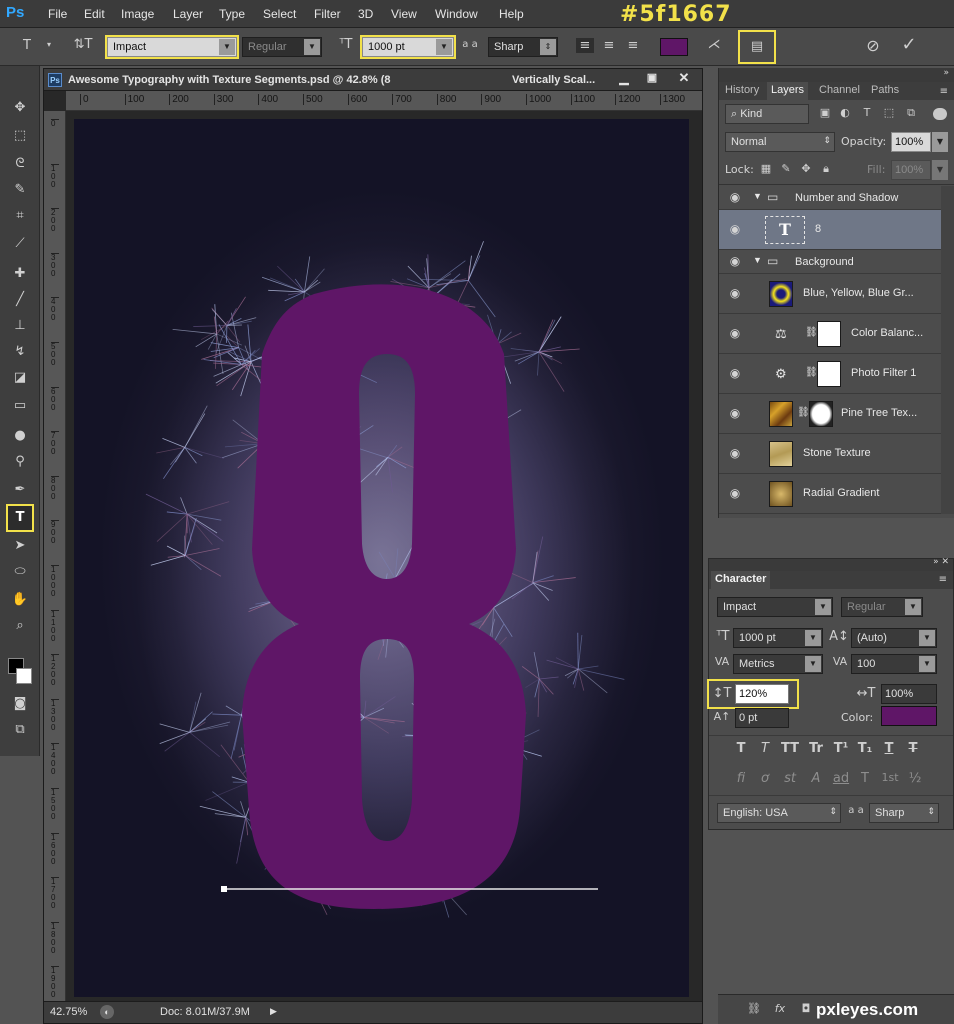 The image size is (954, 1024). What do you see at coordinates (404, 14) in the screenshot?
I see `menu-view: View` at bounding box center [404, 14].